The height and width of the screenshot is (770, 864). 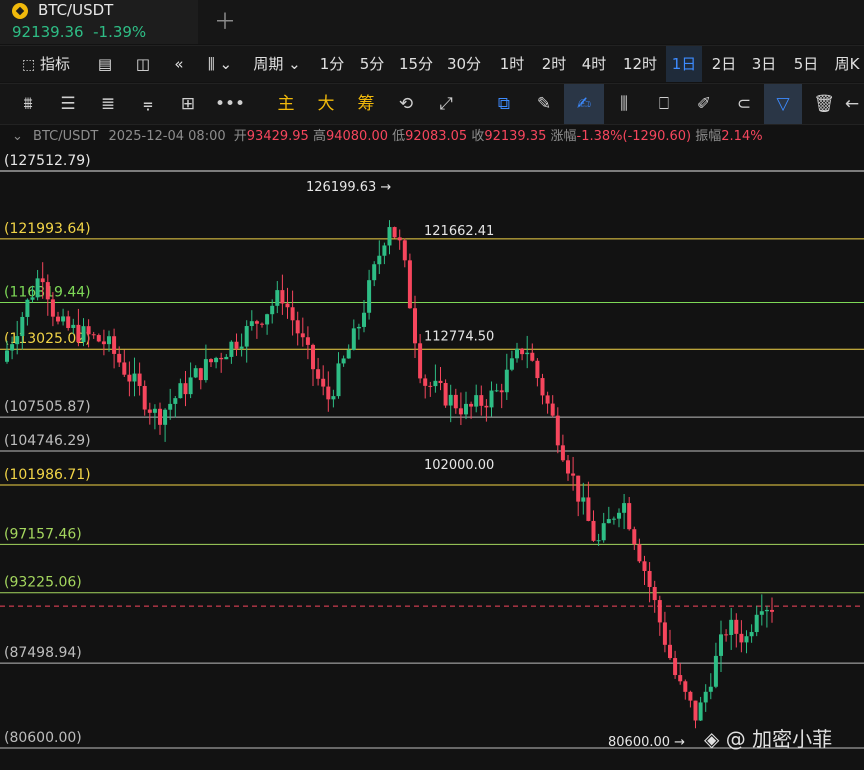 I want to click on ruler-icon: ⩩, so click(x=28, y=104).